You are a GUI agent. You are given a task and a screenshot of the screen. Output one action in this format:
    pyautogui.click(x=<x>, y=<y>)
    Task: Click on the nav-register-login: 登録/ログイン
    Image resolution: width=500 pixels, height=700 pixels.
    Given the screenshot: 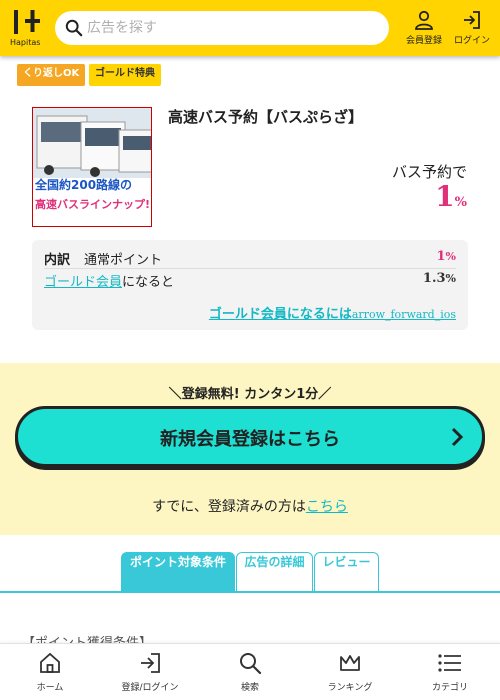 What is the action you would take?
    pyautogui.click(x=150, y=672)
    